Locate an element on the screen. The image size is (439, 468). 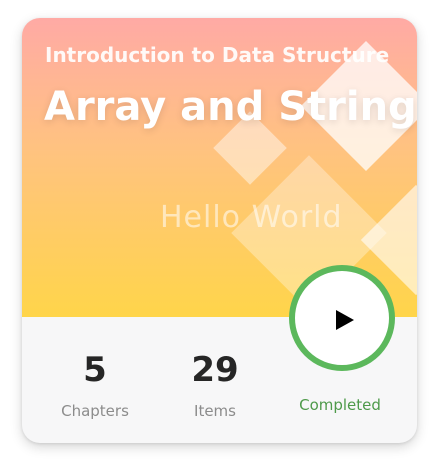
play-button is located at coordinates (342, 318).